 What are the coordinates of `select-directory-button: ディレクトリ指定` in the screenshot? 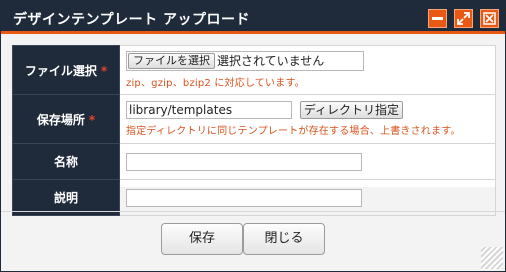 It's located at (351, 110).